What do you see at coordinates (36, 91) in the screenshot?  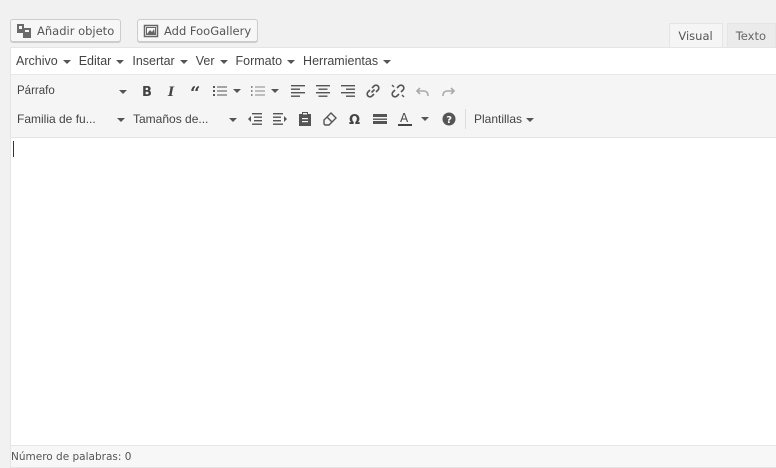 I see `format-select-value: Párrafo` at bounding box center [36, 91].